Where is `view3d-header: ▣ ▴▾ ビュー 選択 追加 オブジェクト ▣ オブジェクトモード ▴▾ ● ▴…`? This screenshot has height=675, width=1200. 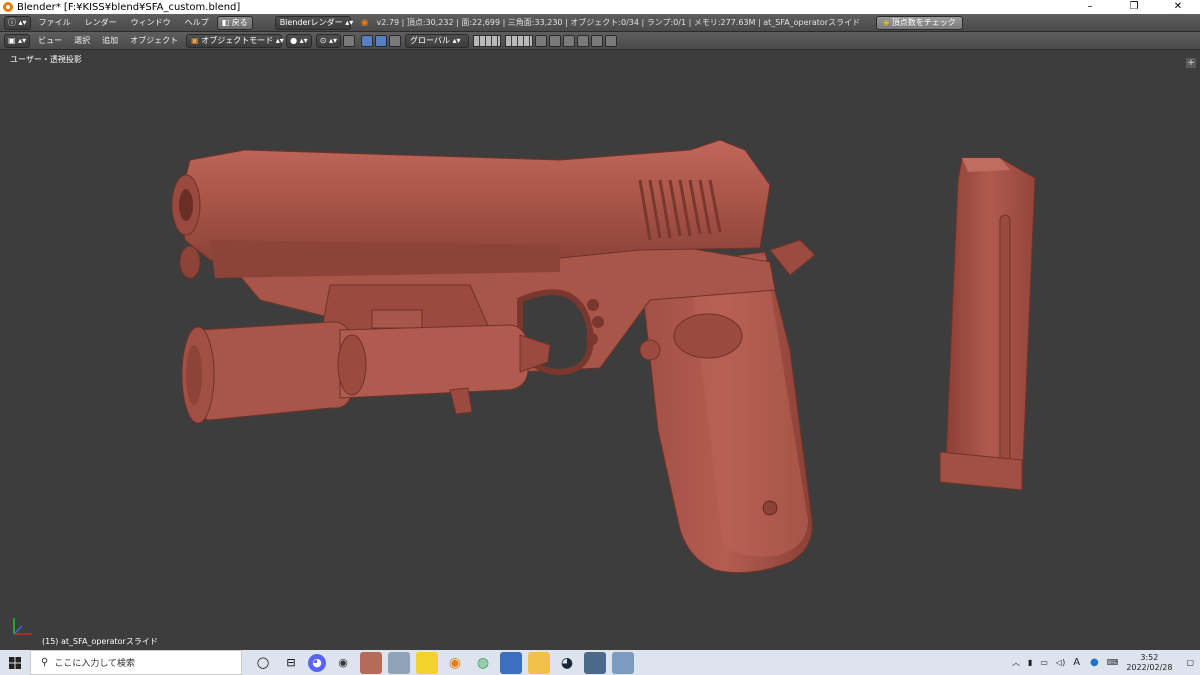 view3d-header: ▣ ▴▾ ビュー 選択 追加 オブジェクト ▣ オブジェクトモード ▴▾ ● ▴… is located at coordinates (600, 41).